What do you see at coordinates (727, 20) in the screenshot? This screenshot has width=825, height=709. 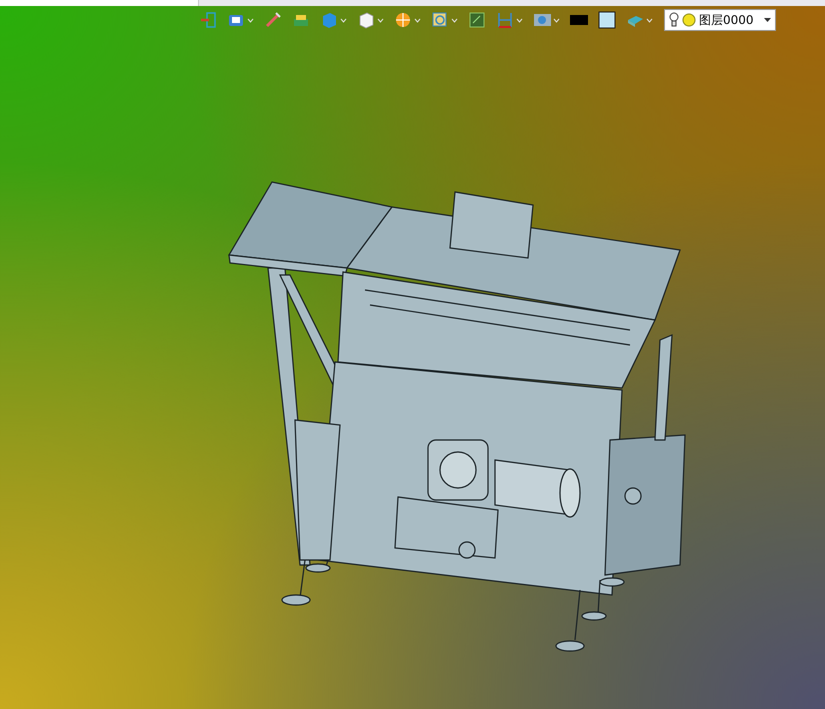 I see `layer-name: 图层0000` at bounding box center [727, 20].